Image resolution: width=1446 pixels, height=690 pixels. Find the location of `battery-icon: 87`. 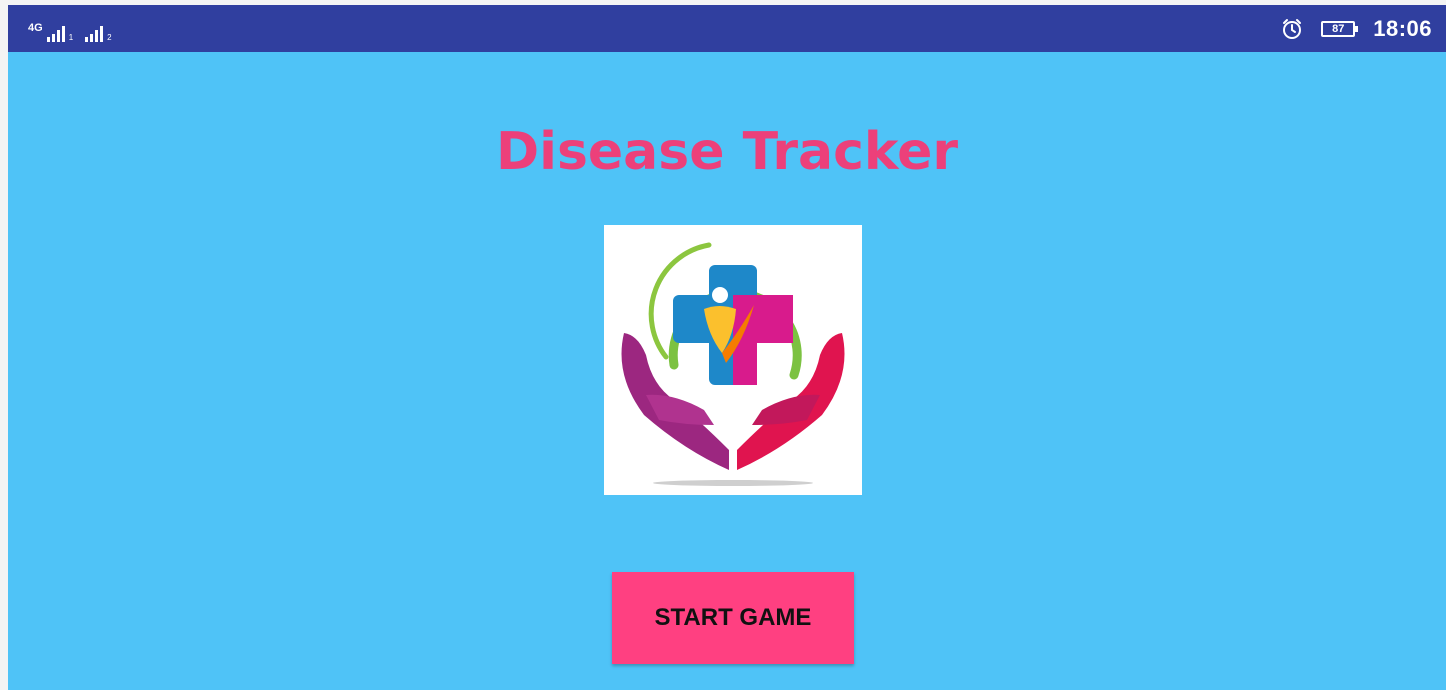

battery-icon: 87 is located at coordinates (1340, 28).